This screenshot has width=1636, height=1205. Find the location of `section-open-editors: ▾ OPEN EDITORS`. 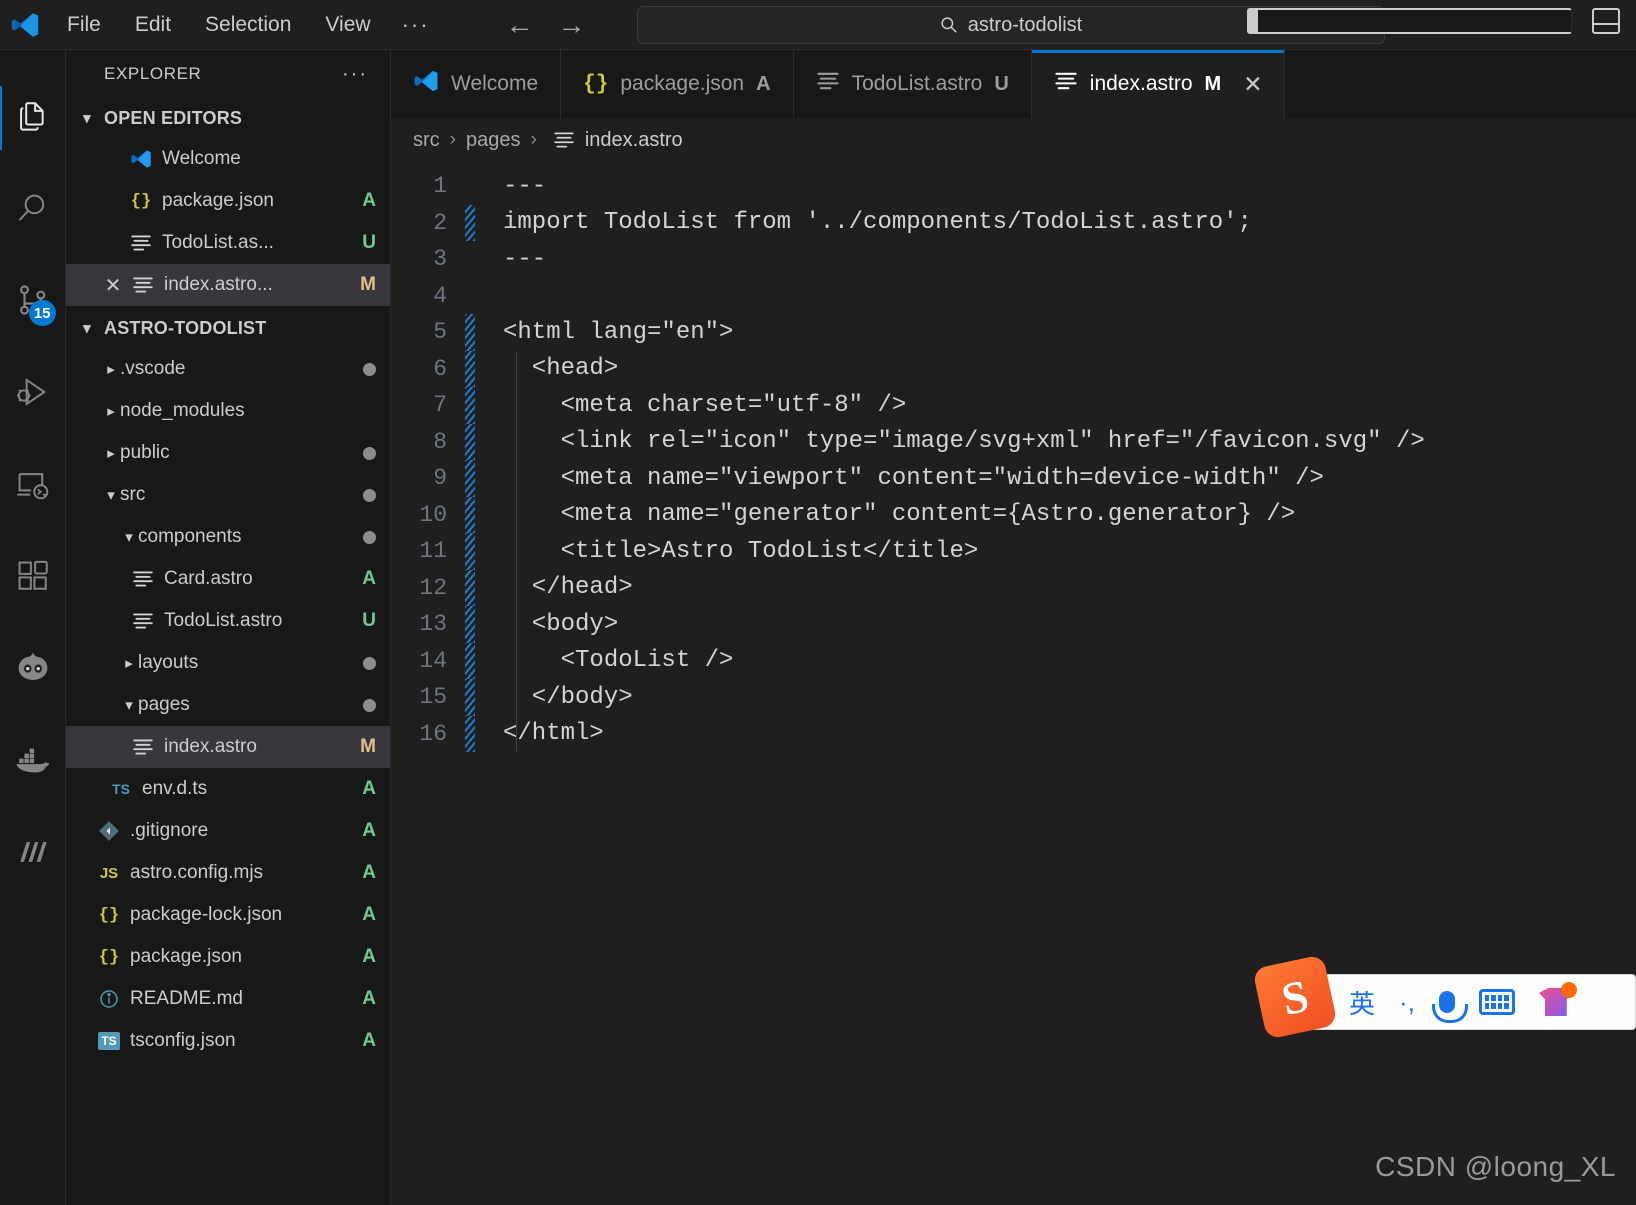

section-open-editors: ▾ OPEN EDITORS is located at coordinates (228, 118).